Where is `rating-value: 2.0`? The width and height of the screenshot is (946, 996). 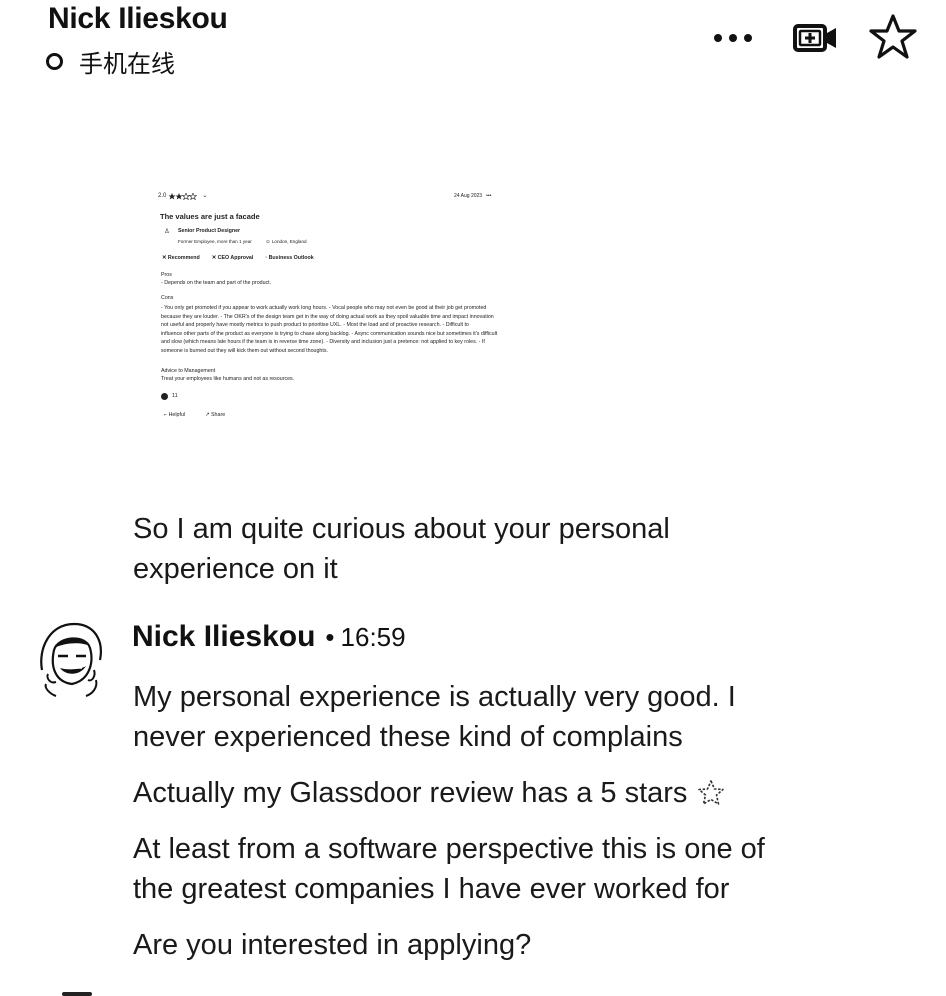 rating-value: 2.0 is located at coordinates (162, 196).